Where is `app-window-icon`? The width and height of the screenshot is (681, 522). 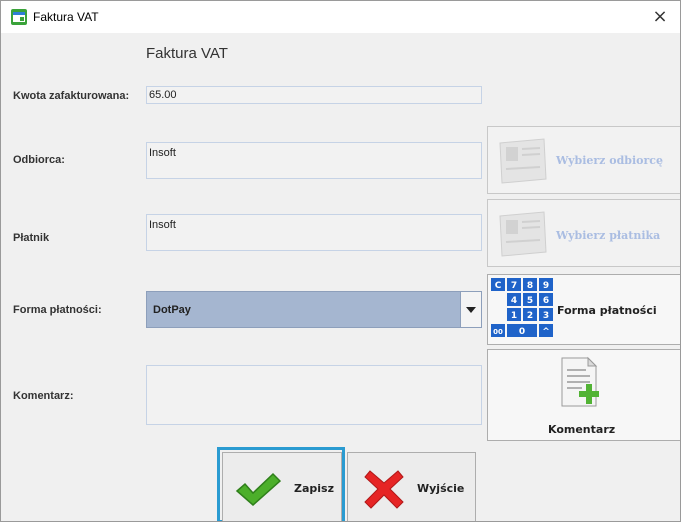 app-window-icon is located at coordinates (19, 17).